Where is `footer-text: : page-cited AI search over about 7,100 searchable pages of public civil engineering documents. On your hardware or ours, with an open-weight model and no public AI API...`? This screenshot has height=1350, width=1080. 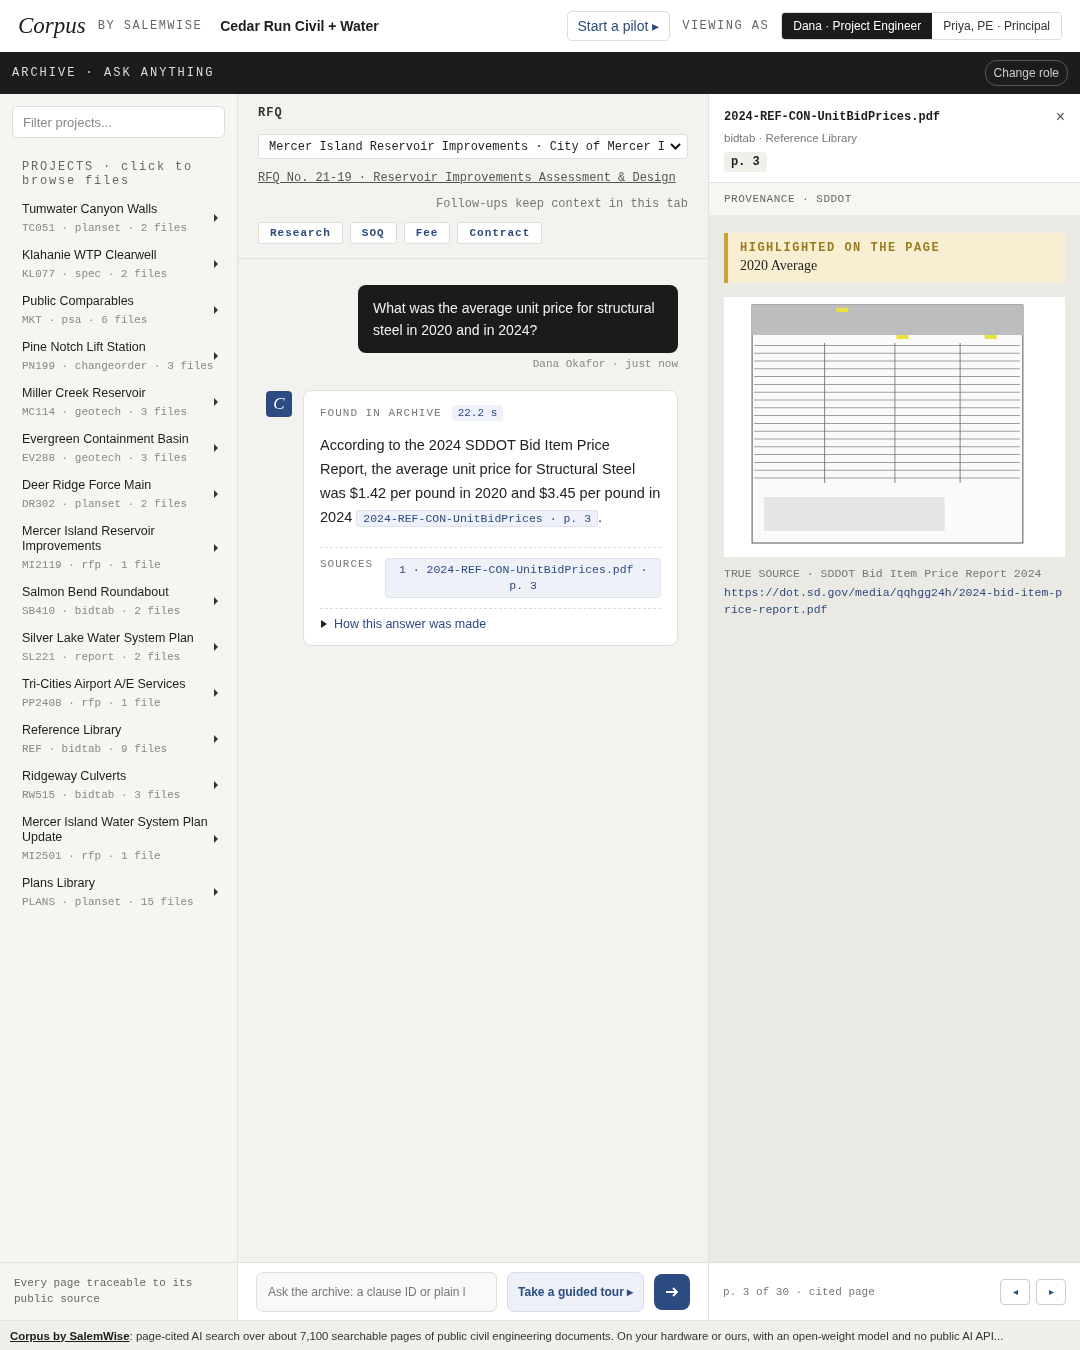
footer-text: : page-cited AI search over about 7,100 searchable pages of public civil engineering documents. On your hardware or ours, with an open-weight model and no public AI API... is located at coordinates (566, 1335).